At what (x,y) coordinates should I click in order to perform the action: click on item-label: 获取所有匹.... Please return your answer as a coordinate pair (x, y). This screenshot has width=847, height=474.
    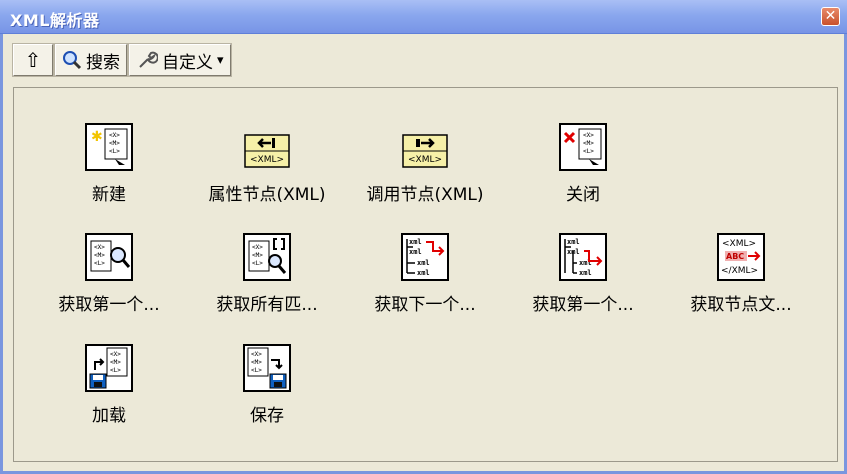
    Looking at the image, I should click on (267, 305).